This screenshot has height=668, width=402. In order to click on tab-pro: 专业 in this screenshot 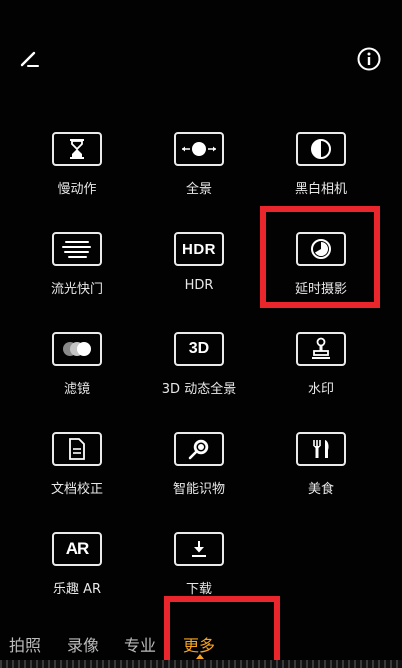, I will do `click(140, 644)`.